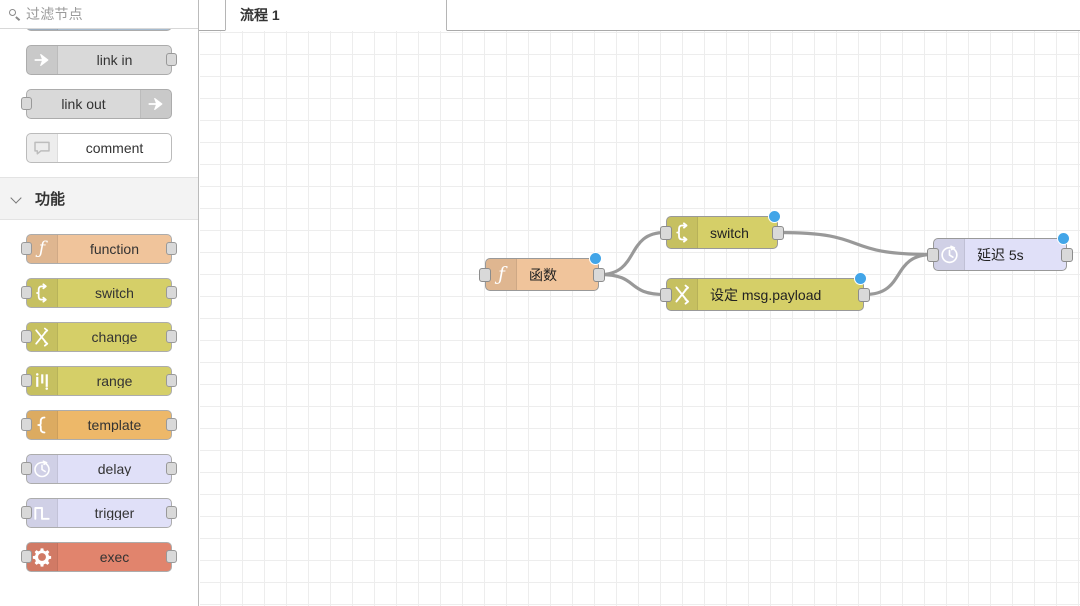  Describe the element at coordinates (639, 15) in the screenshot. I see `flow-tab-bar: 流程 1` at that location.